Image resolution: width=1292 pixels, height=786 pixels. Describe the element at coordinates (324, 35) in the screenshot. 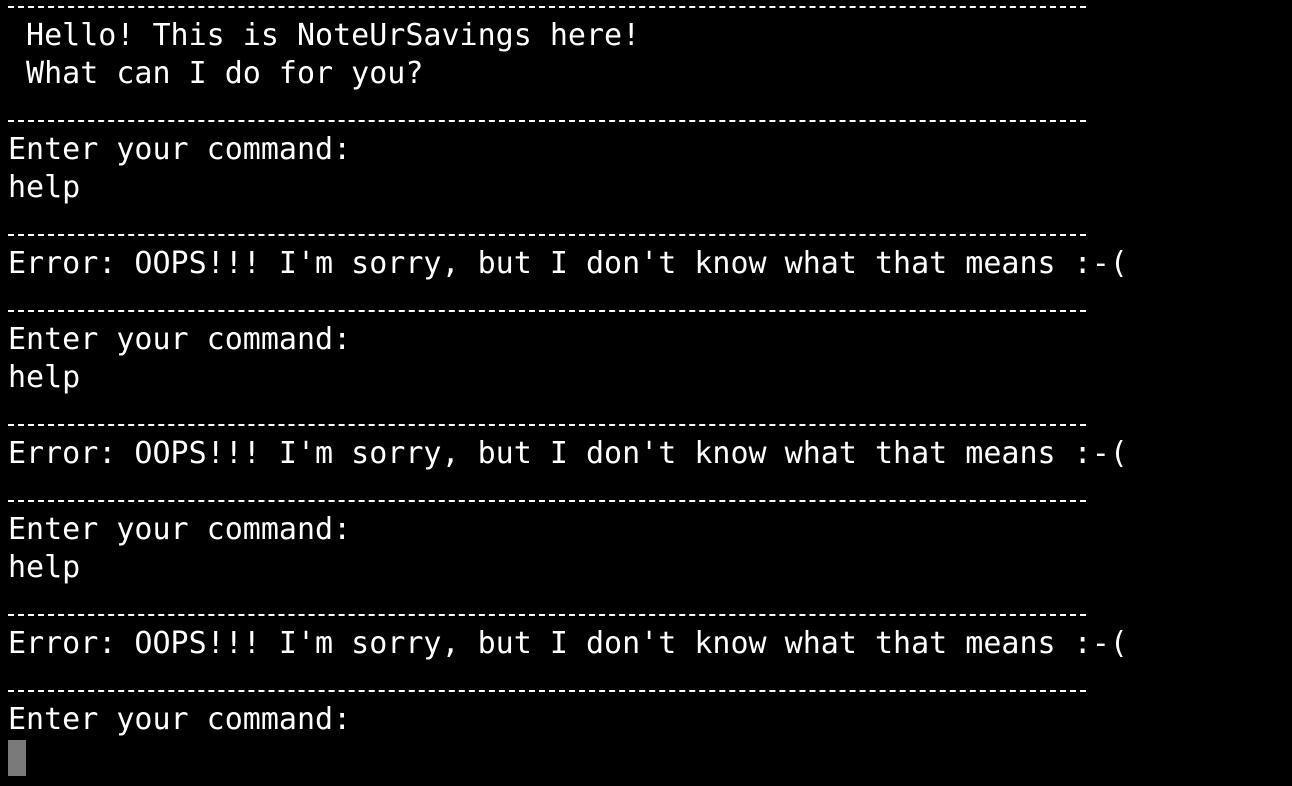

I see `greeting-line: Hello! This is NoteUrSavings here!` at that location.